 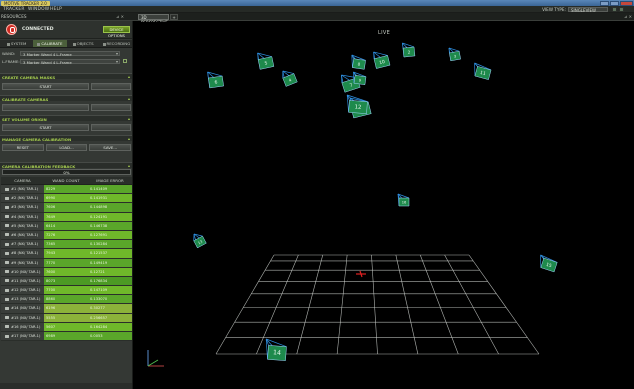 I want to click on add-view-tab: +, so click(x=174, y=17).